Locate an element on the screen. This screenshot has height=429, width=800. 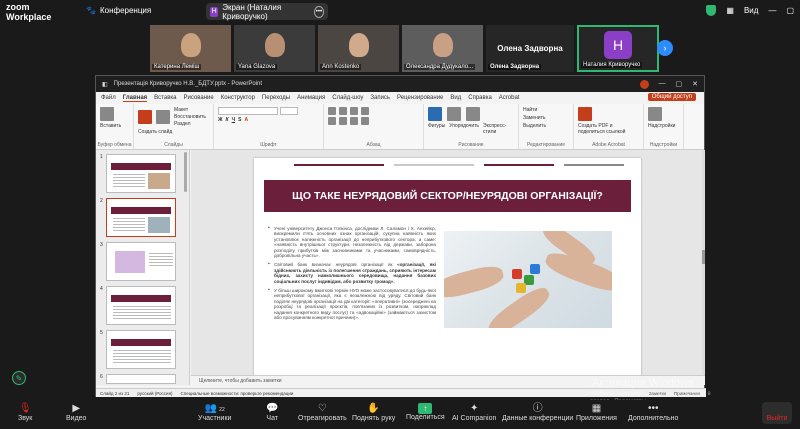
paste-button is located at coordinates (114, 114).